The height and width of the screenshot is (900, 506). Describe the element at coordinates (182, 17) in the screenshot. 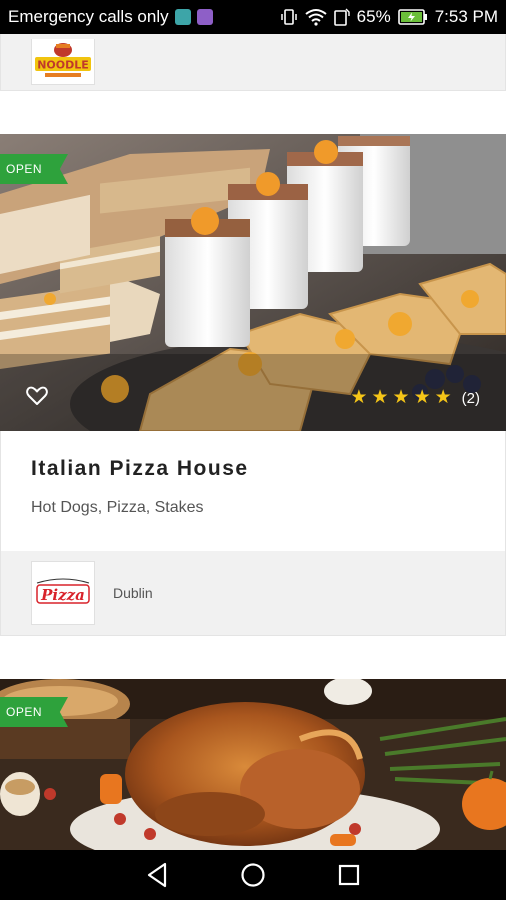

I see `notification-app-icon` at that location.